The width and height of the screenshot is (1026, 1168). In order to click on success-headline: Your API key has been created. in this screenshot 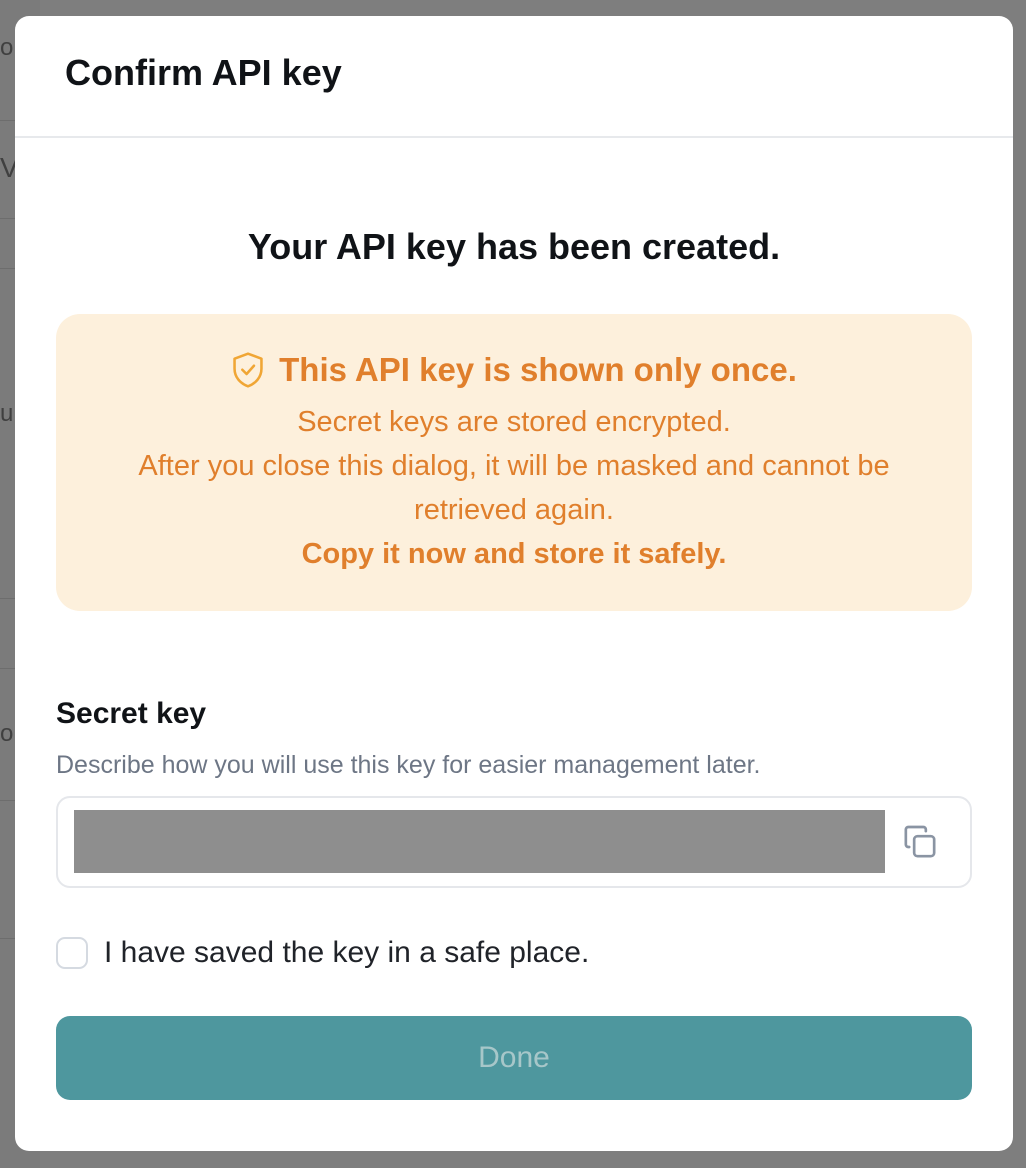, I will do `click(514, 246)`.